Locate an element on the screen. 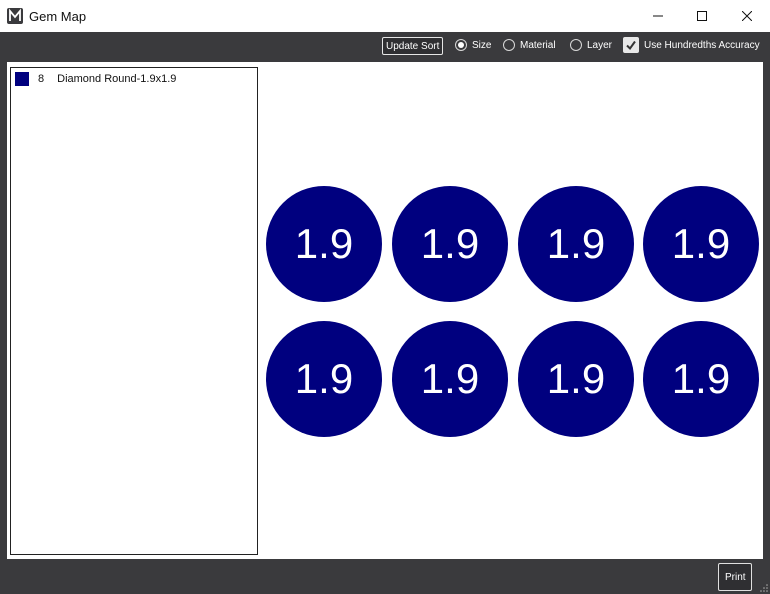  title-bar: Gem Map is located at coordinates (385, 16).